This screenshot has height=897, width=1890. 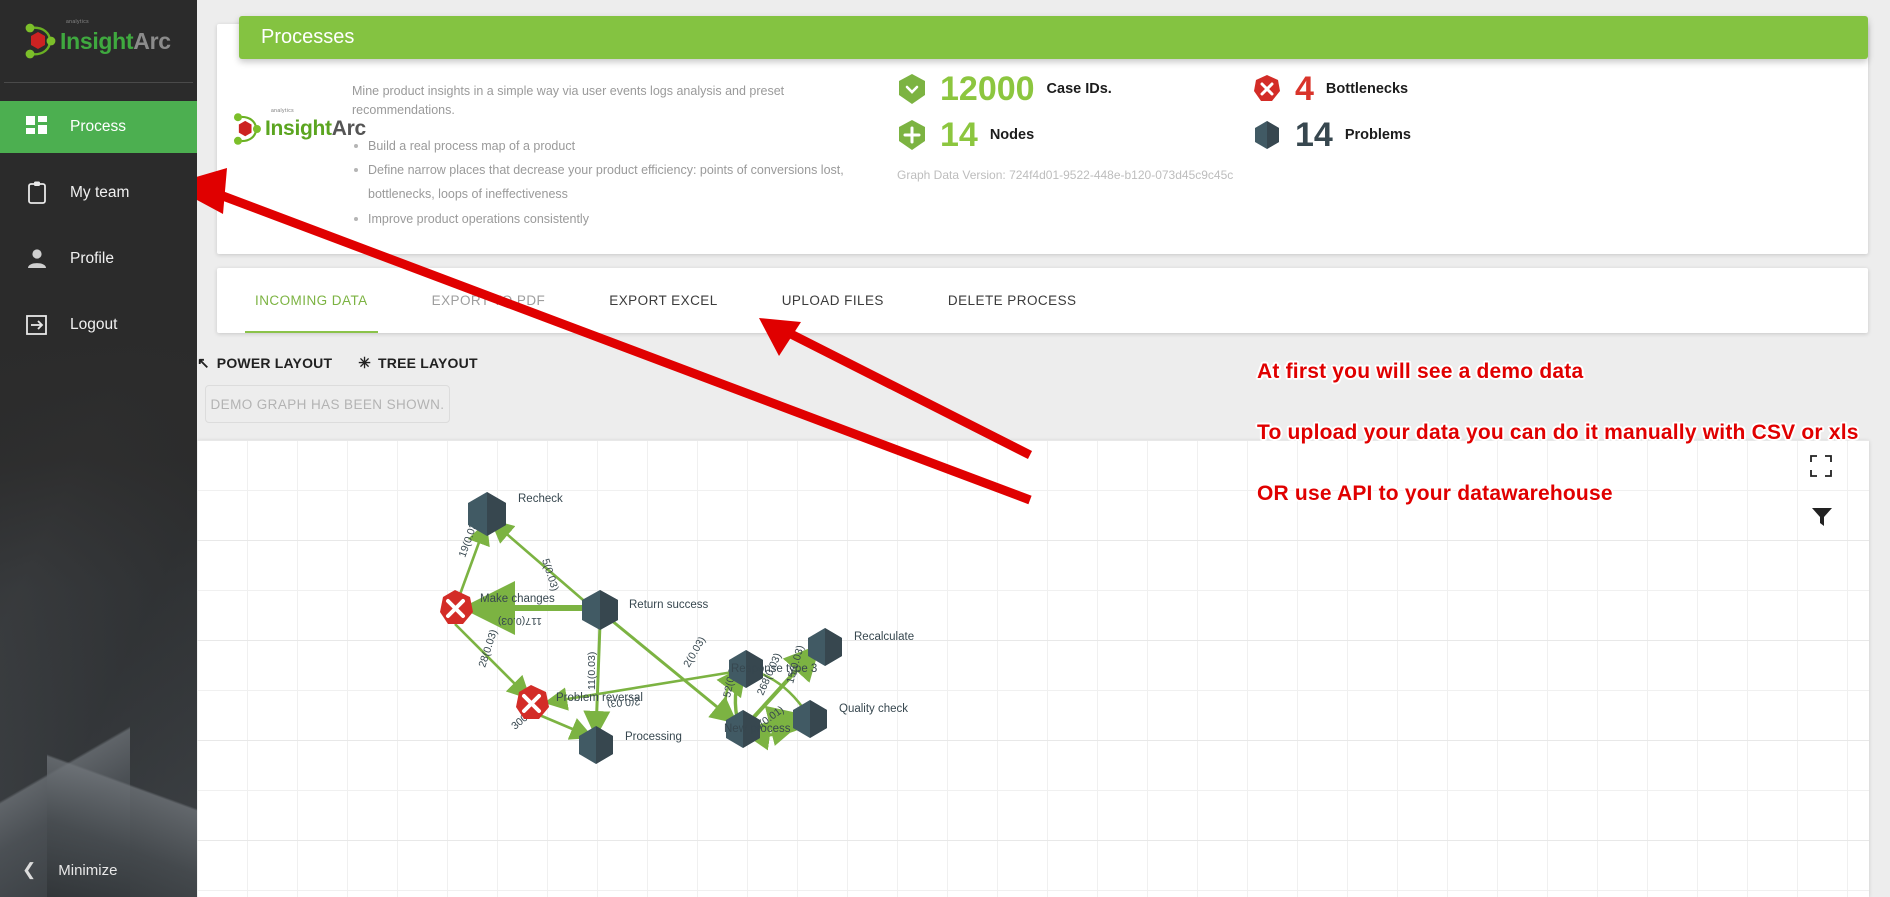 I want to click on graph-node-return-success: Return success, so click(x=645, y=610).